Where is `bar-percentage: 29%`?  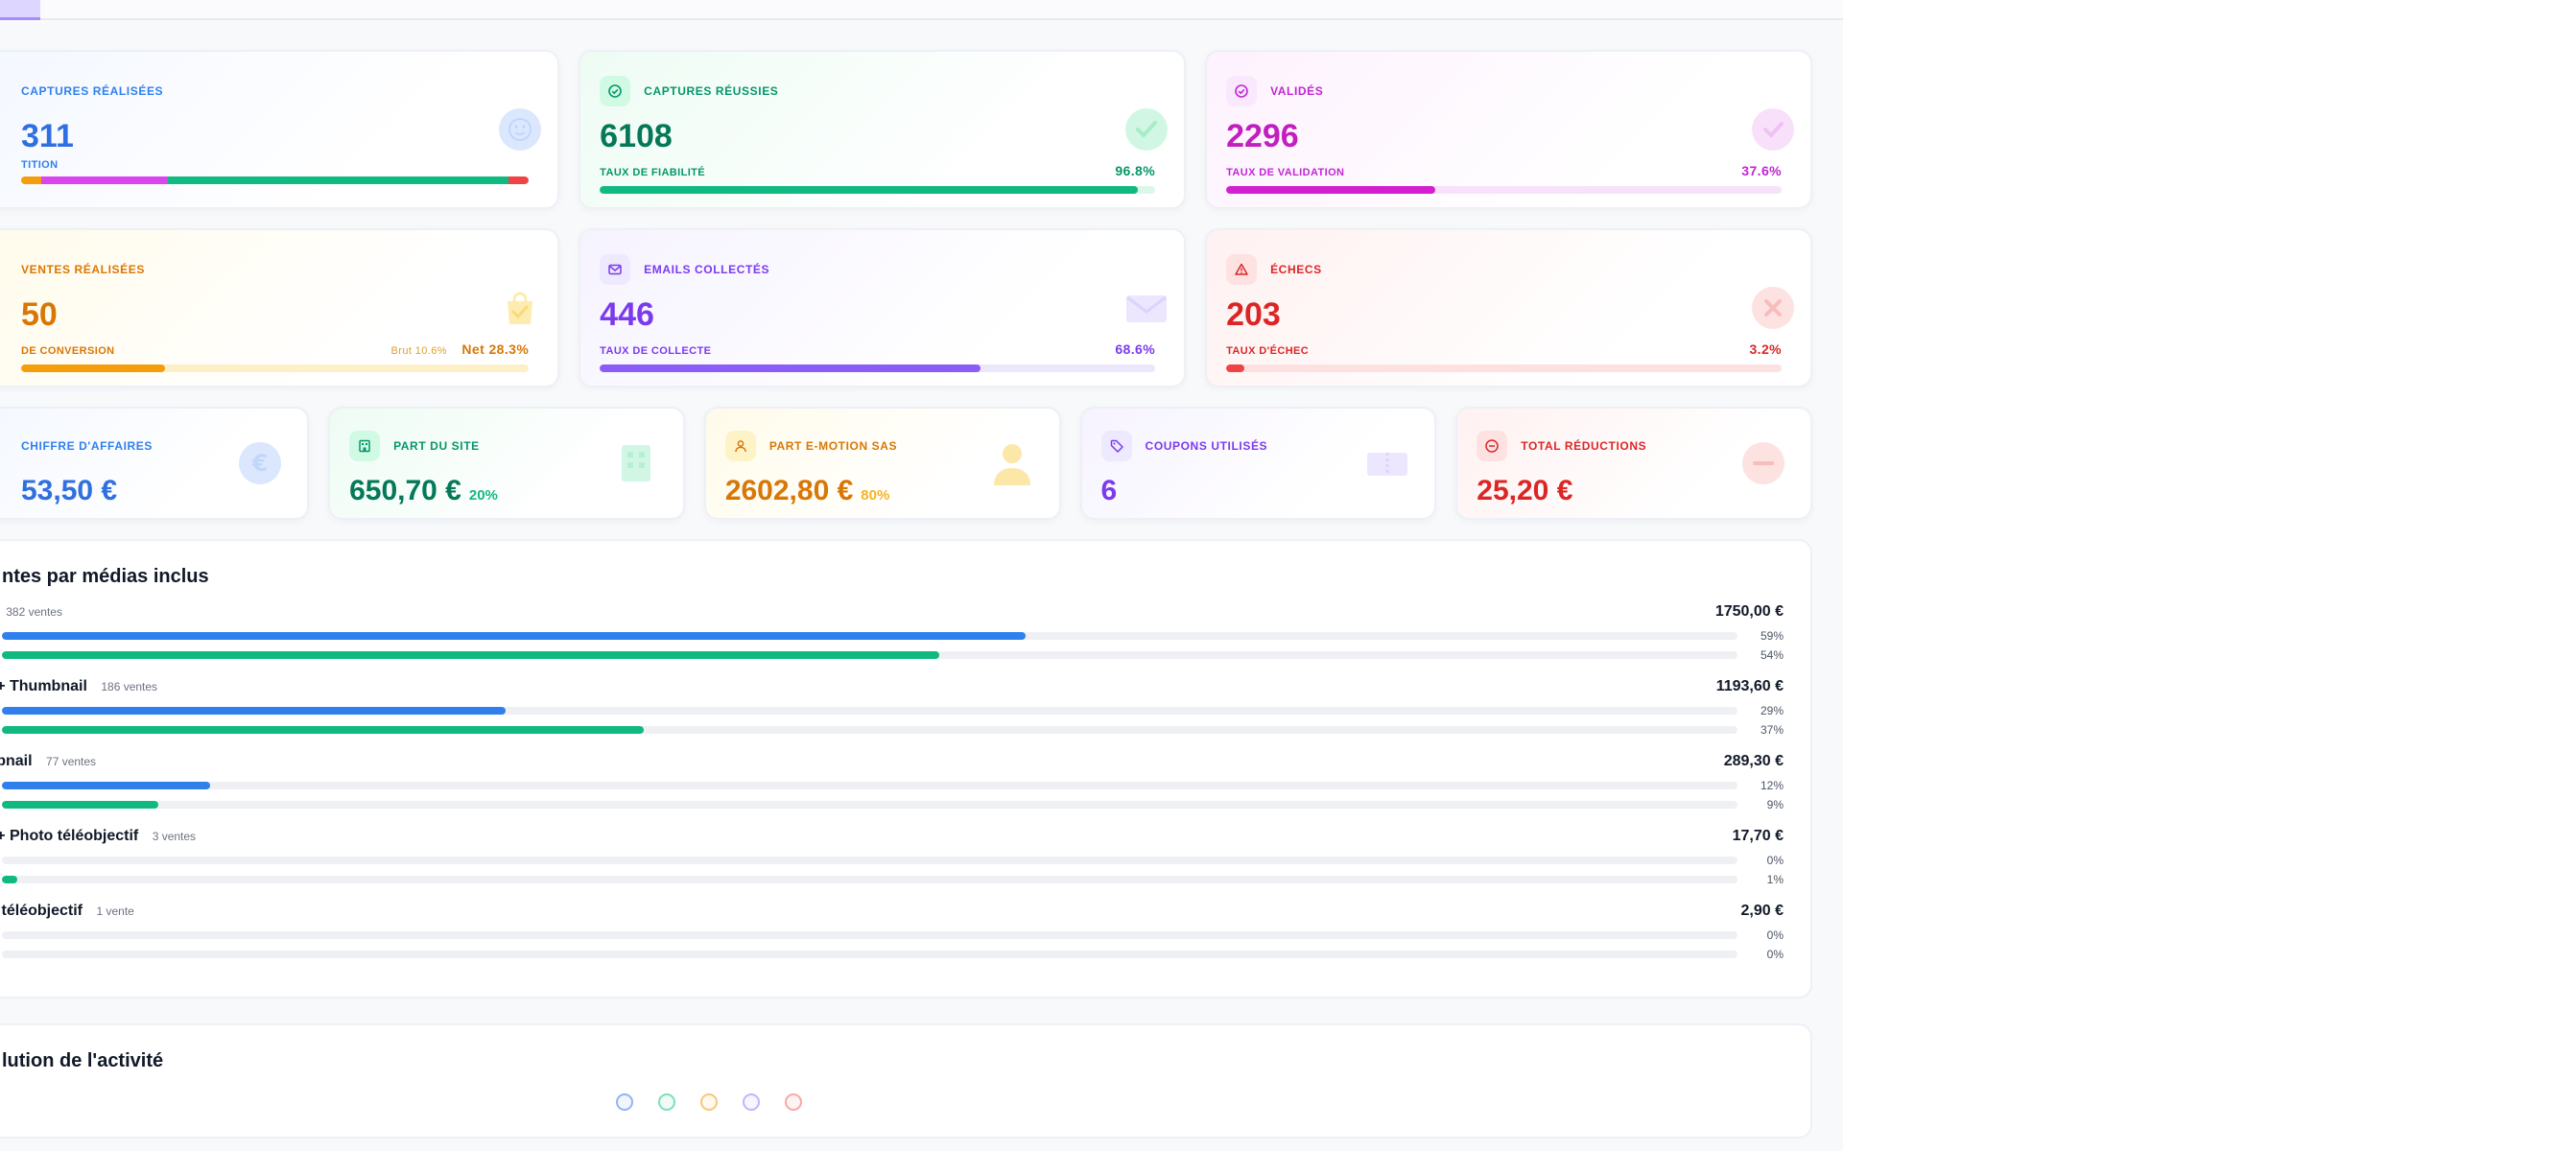 bar-percentage: 29% is located at coordinates (1772, 710).